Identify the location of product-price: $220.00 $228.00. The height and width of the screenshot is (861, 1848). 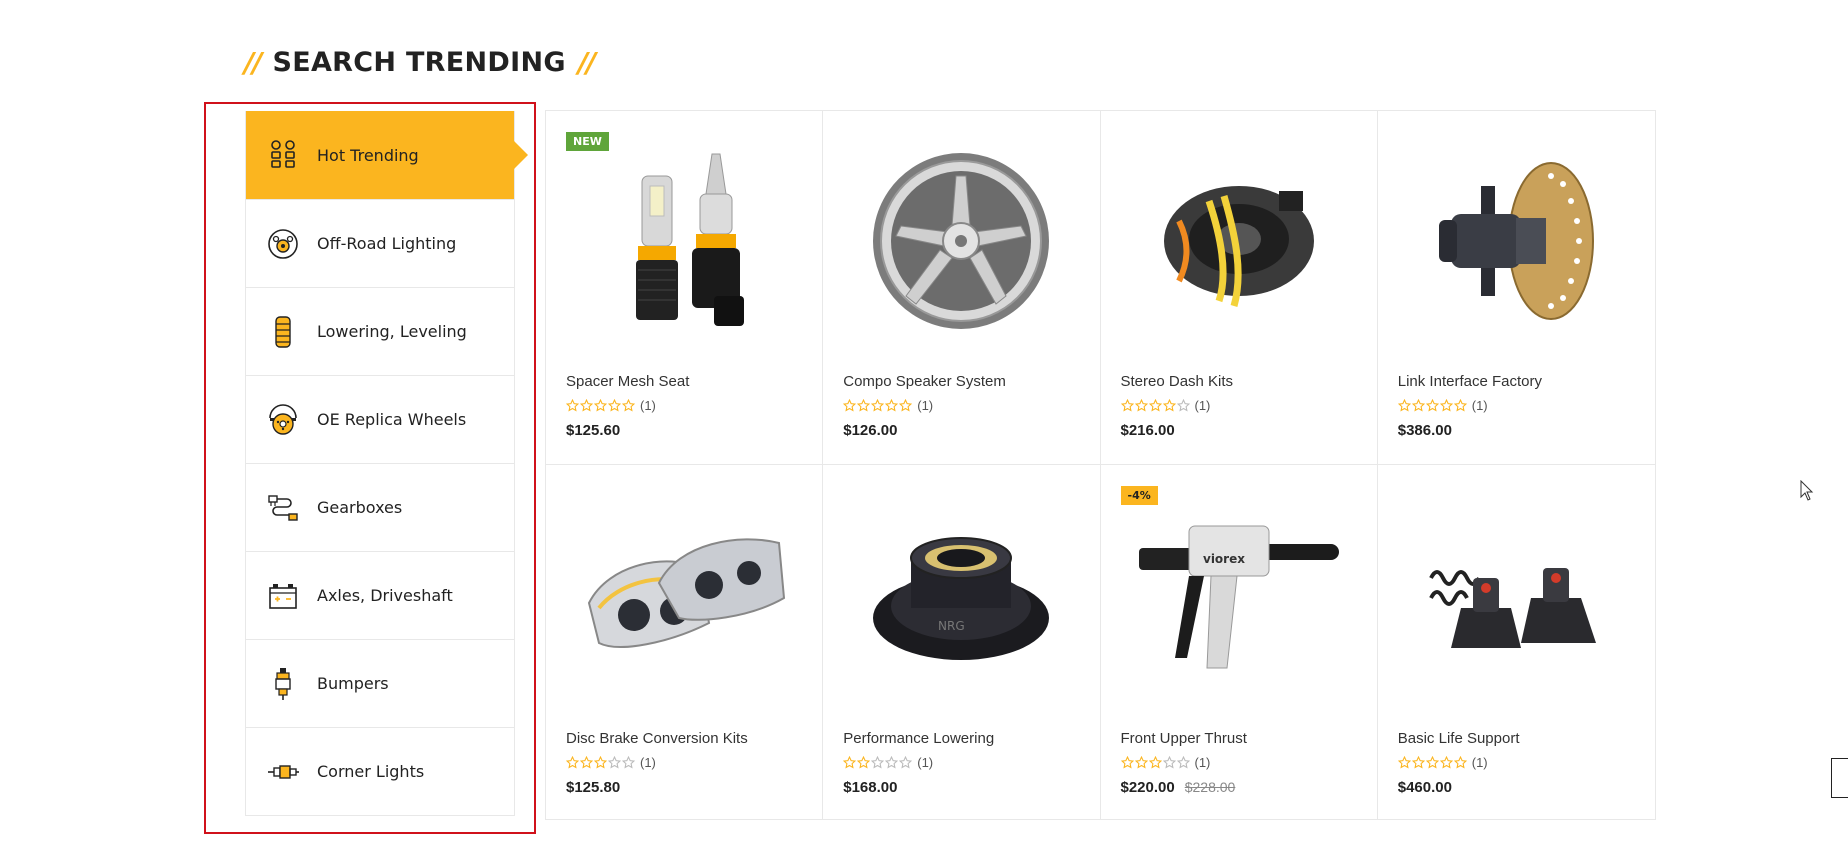
(1239, 787).